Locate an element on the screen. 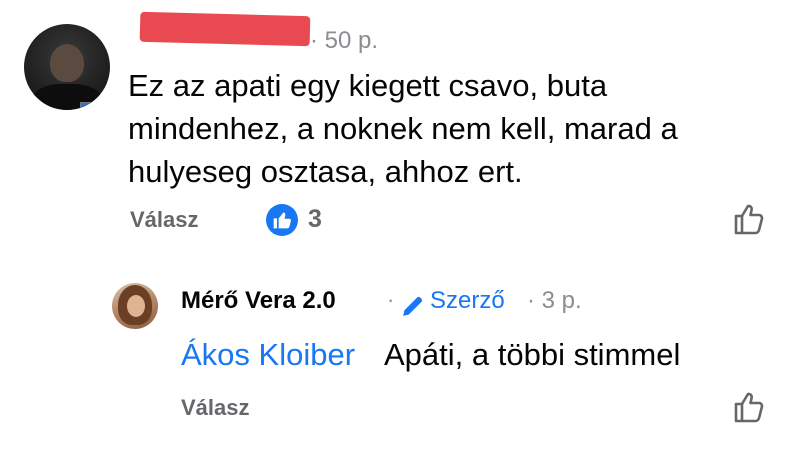 The width and height of the screenshot is (800, 449). reaction-thumbs-up-icon is located at coordinates (282, 220).